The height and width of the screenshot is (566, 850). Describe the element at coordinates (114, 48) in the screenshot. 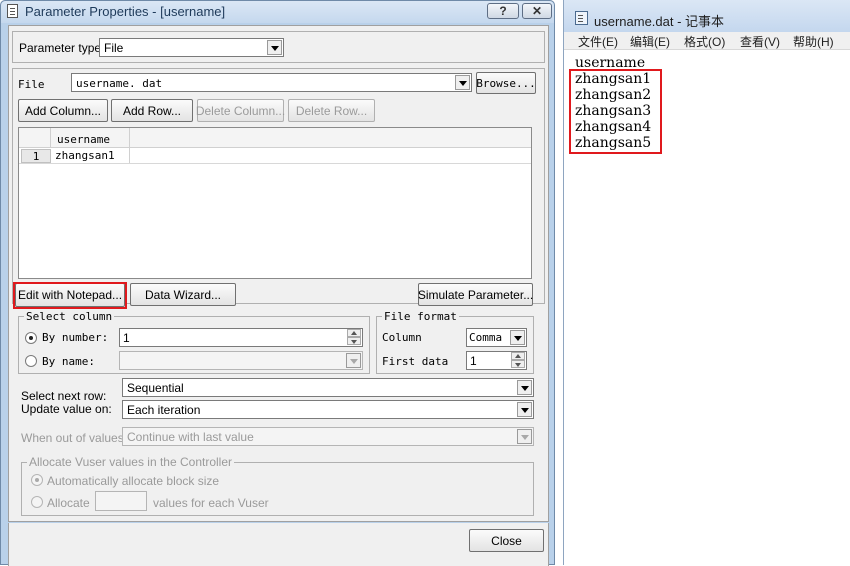

I see `parameter-type-value: File` at that location.